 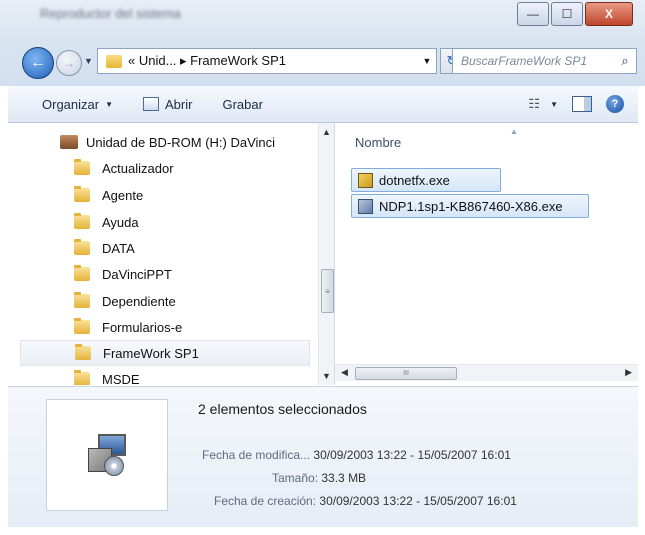 I want to click on organize-button: Organizar ▼, so click(x=77, y=104).